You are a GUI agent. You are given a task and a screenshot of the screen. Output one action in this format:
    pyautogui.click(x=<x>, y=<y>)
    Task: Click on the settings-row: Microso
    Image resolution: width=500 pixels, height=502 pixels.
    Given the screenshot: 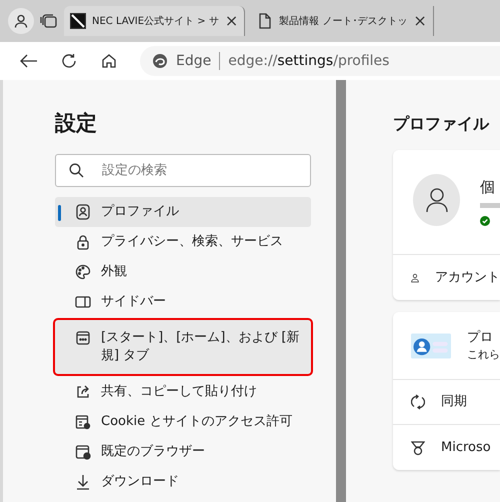 What is the action you would take?
    pyautogui.click(x=446, y=447)
    